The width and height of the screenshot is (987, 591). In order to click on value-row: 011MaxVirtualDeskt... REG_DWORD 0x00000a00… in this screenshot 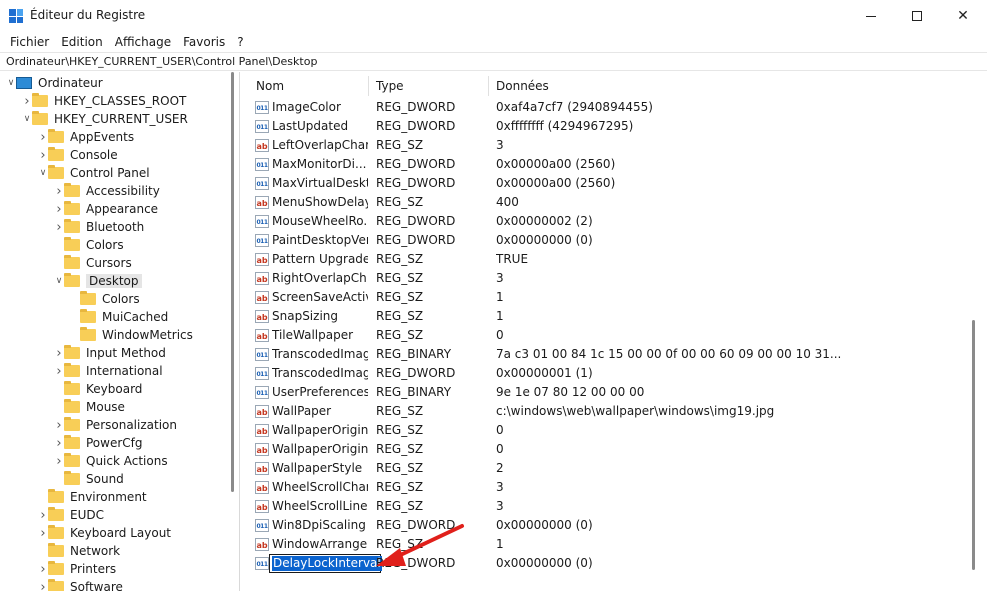, I will do `click(613, 183)`.